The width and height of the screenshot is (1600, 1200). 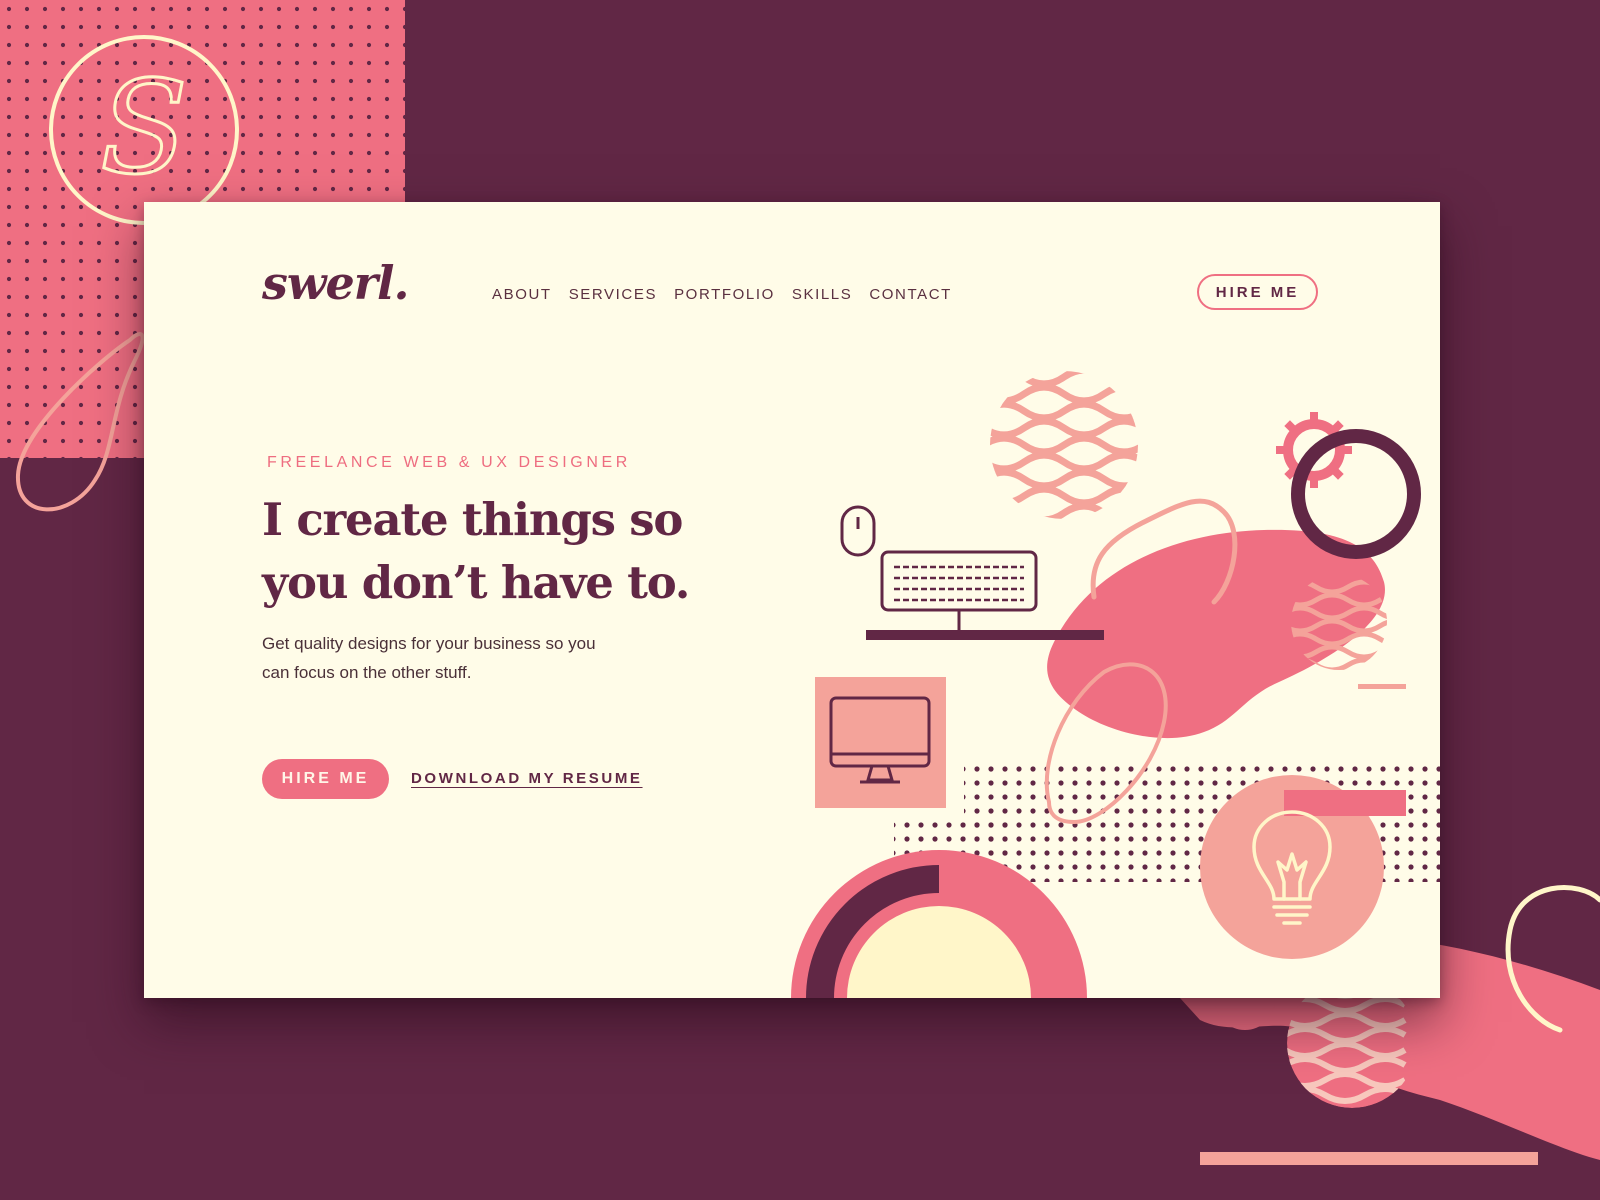 I want to click on main-nav: ABOUT SERVICES PORTFOLIO SKILLS CONTACT, so click(x=730, y=294).